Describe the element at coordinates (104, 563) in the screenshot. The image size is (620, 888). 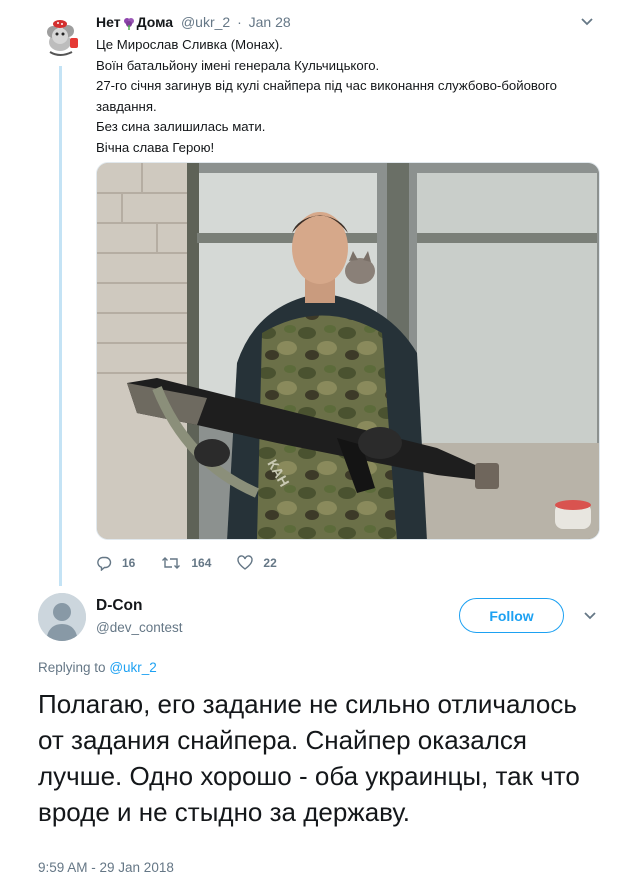
I see `reply-icon` at that location.